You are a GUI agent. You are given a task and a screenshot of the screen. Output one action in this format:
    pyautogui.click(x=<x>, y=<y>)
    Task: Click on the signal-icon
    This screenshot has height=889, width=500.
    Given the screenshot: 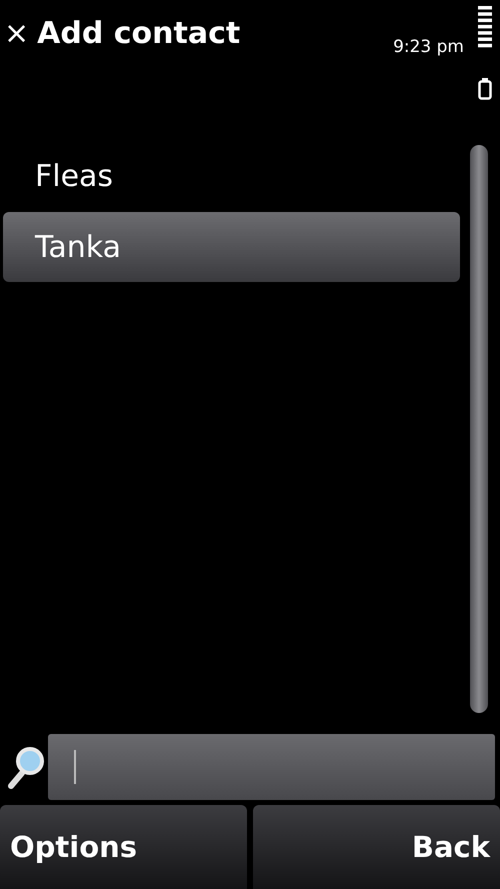 What is the action you would take?
    pyautogui.click(x=485, y=28)
    